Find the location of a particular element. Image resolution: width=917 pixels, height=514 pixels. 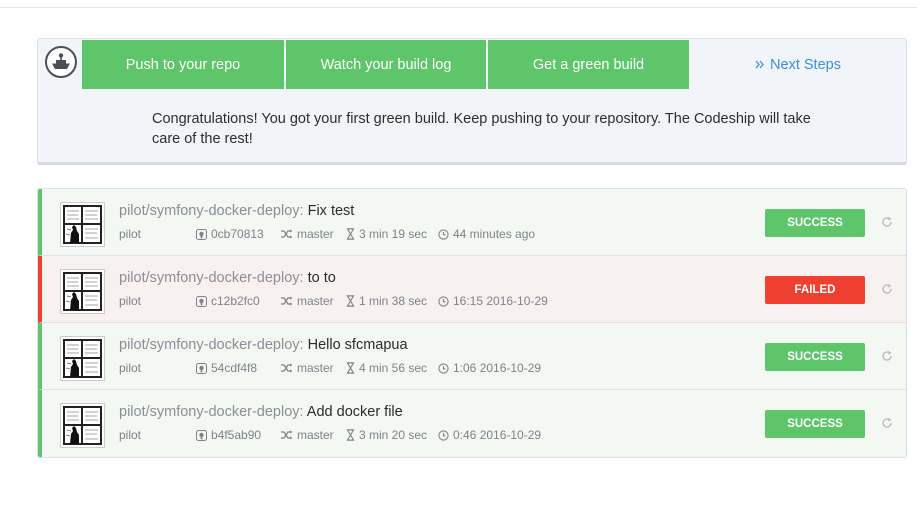

time-item: 16:15 2016-10-29 is located at coordinates (493, 301).